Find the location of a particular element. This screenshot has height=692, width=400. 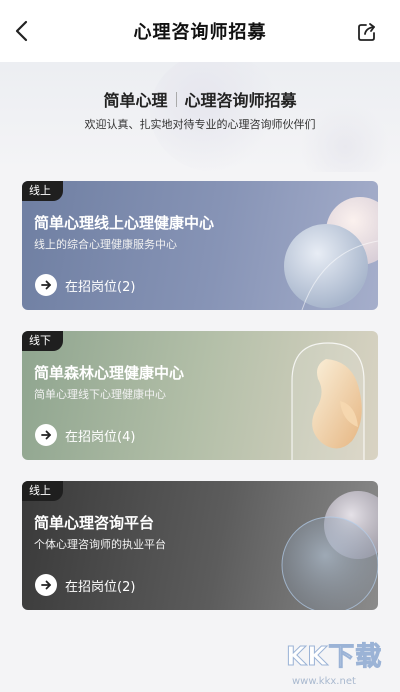

share-icon is located at coordinates (366, 32).